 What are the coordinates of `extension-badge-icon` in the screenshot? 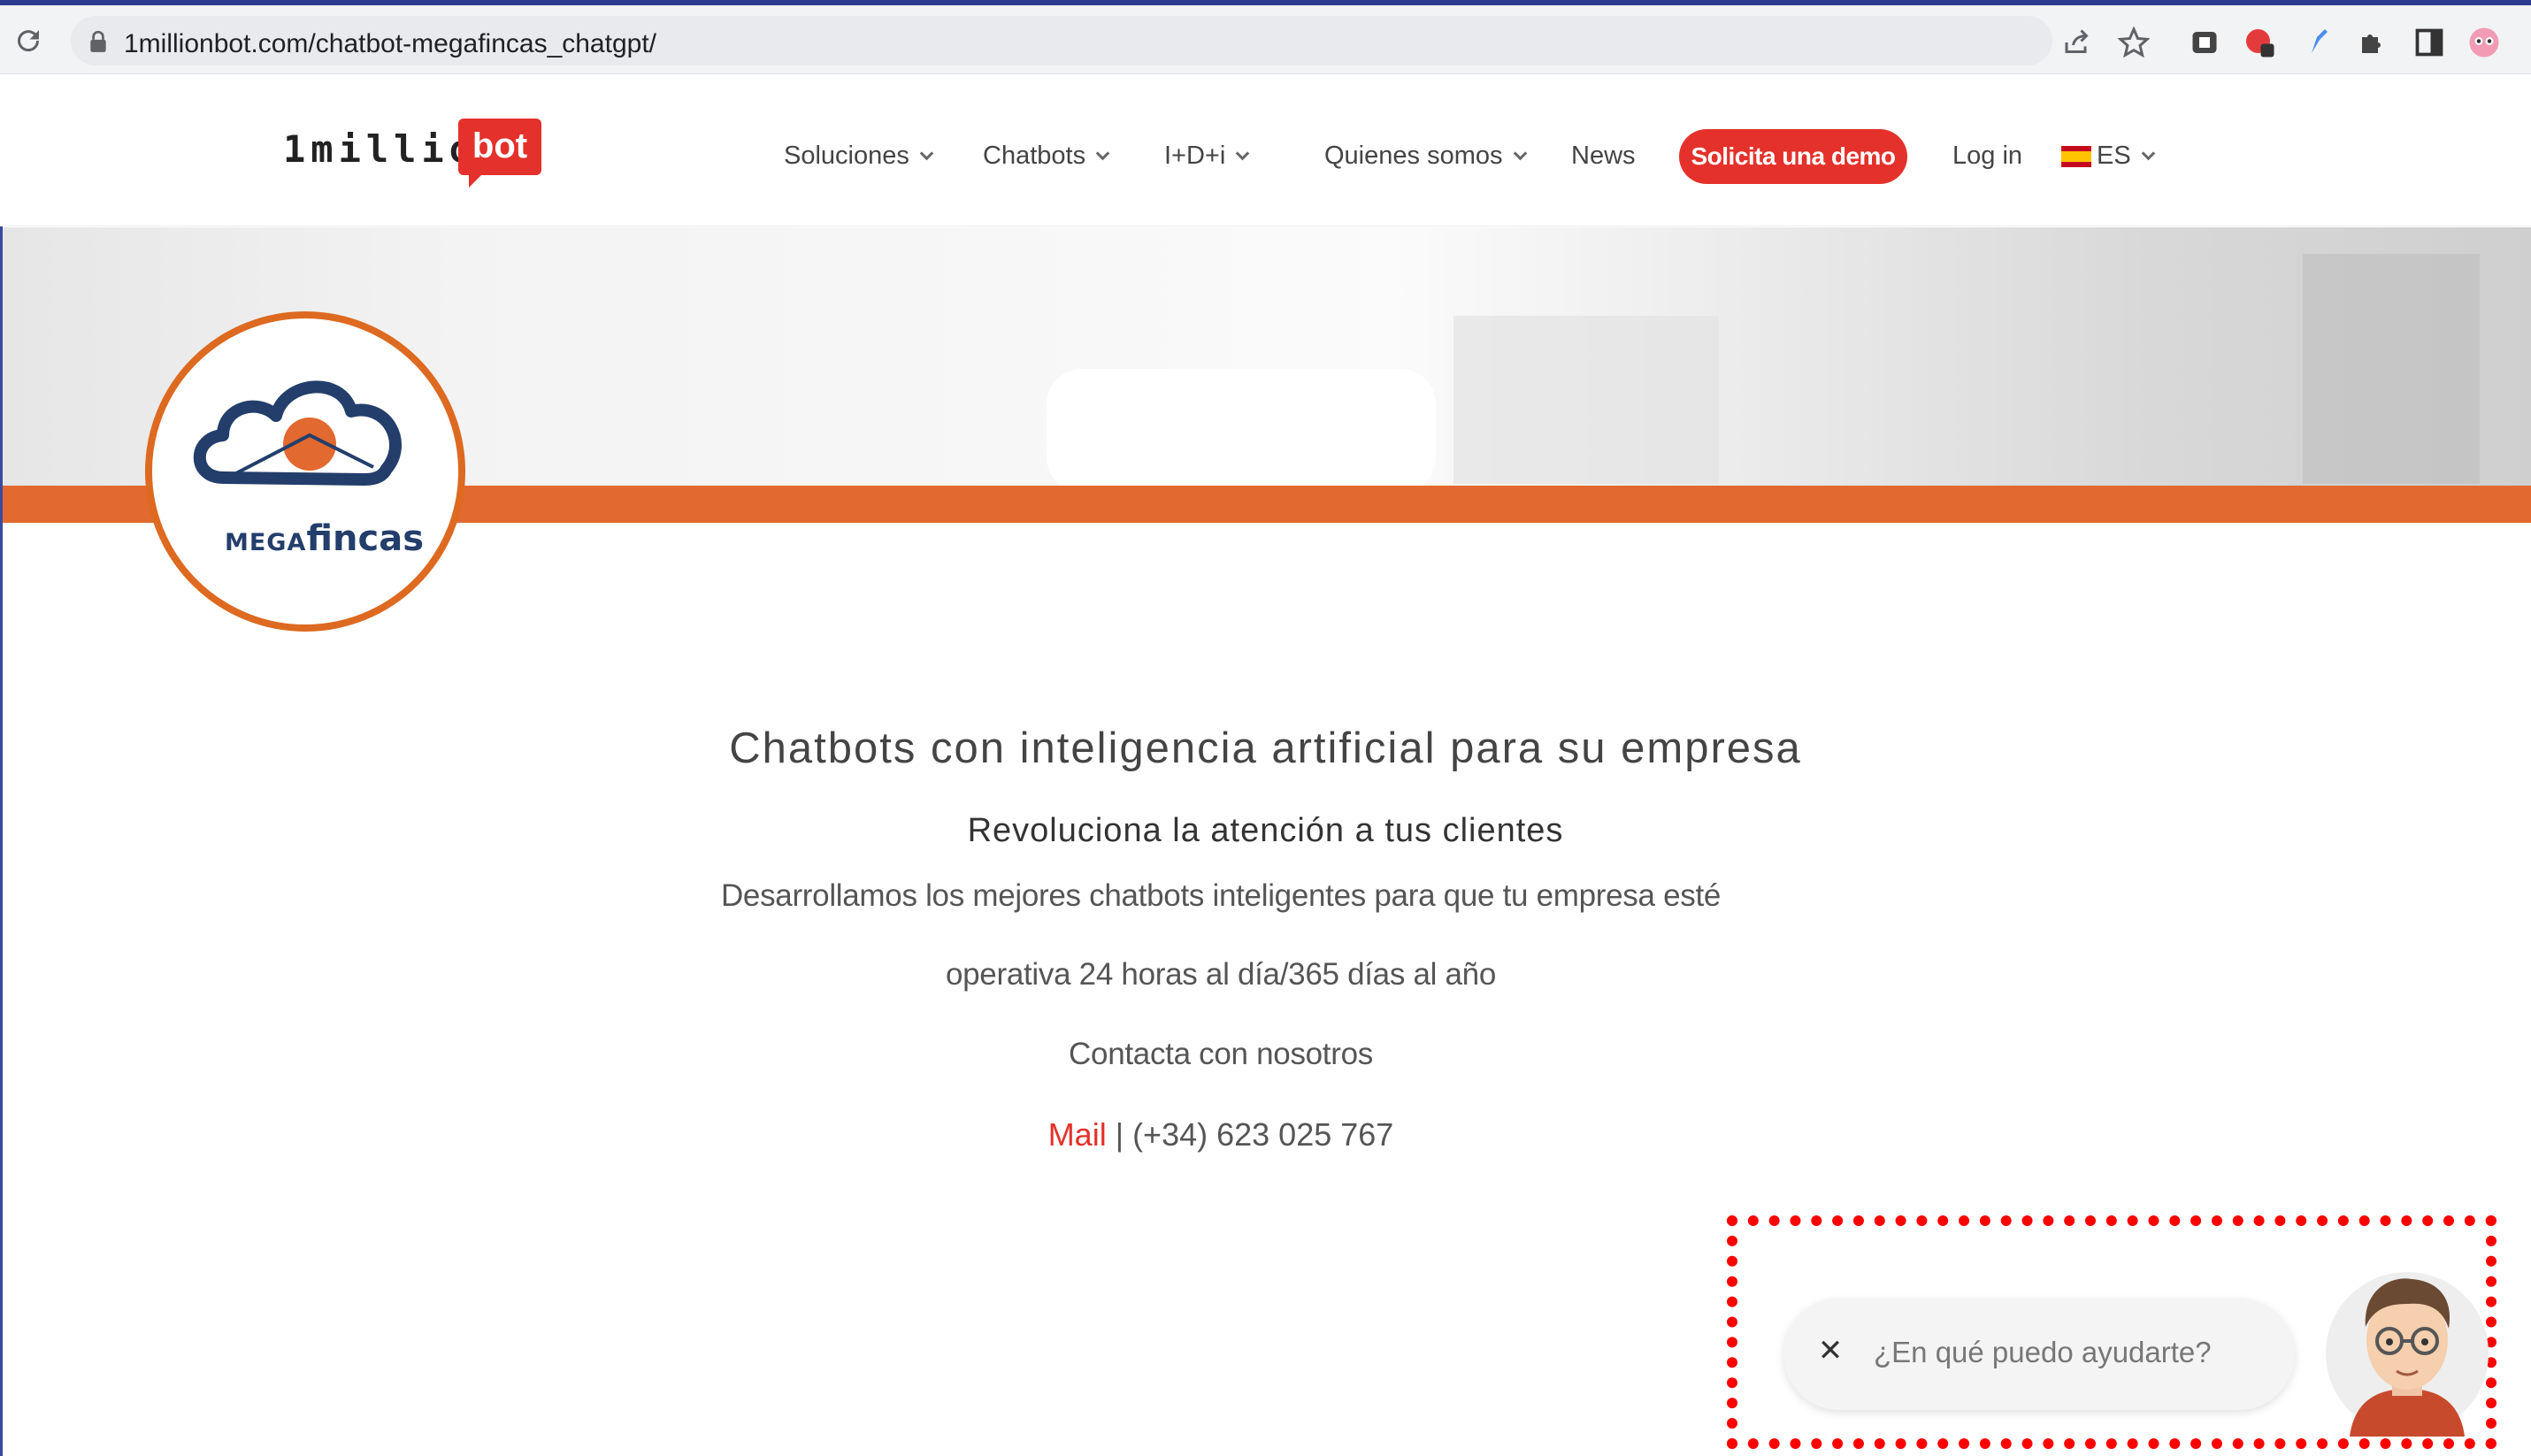 It's located at (2259, 42).